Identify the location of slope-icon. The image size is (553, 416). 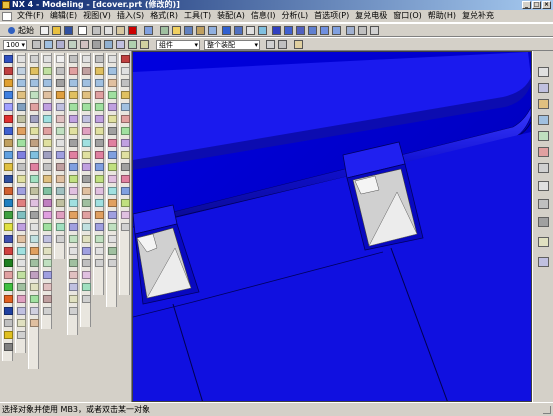
(47, 131).